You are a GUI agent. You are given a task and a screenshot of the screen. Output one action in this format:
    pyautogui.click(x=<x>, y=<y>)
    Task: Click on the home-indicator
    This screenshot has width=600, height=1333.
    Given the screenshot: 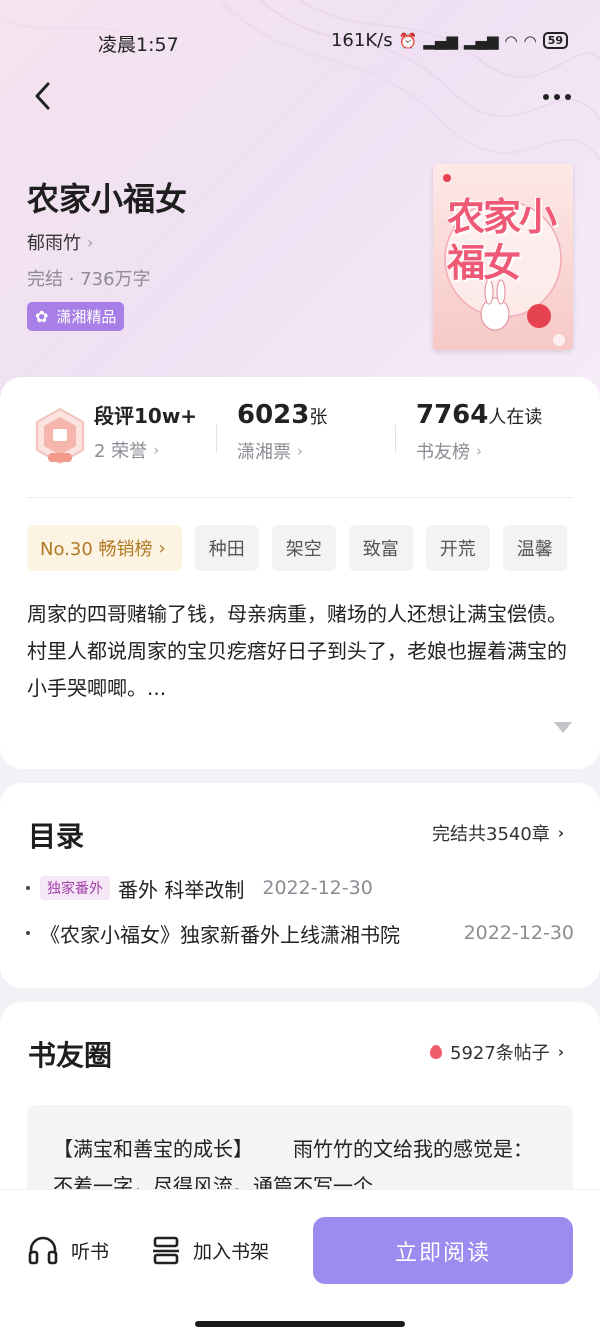 What is the action you would take?
    pyautogui.click(x=300, y=1324)
    